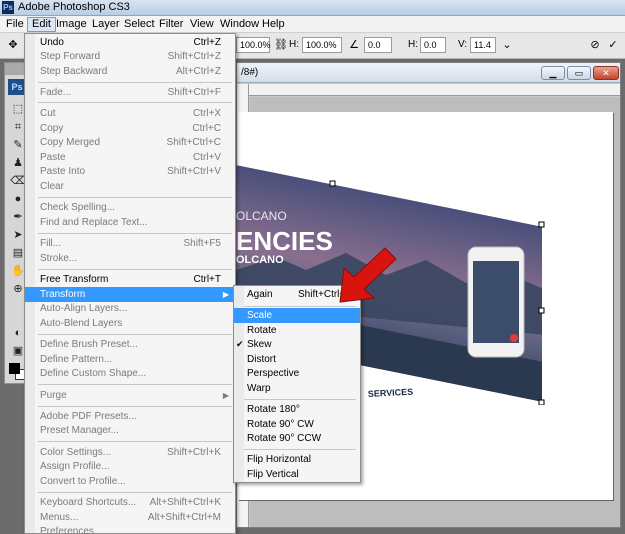 Image resolution: width=625 pixels, height=534 pixels. I want to click on transform-handle-top, so click(332, 183).